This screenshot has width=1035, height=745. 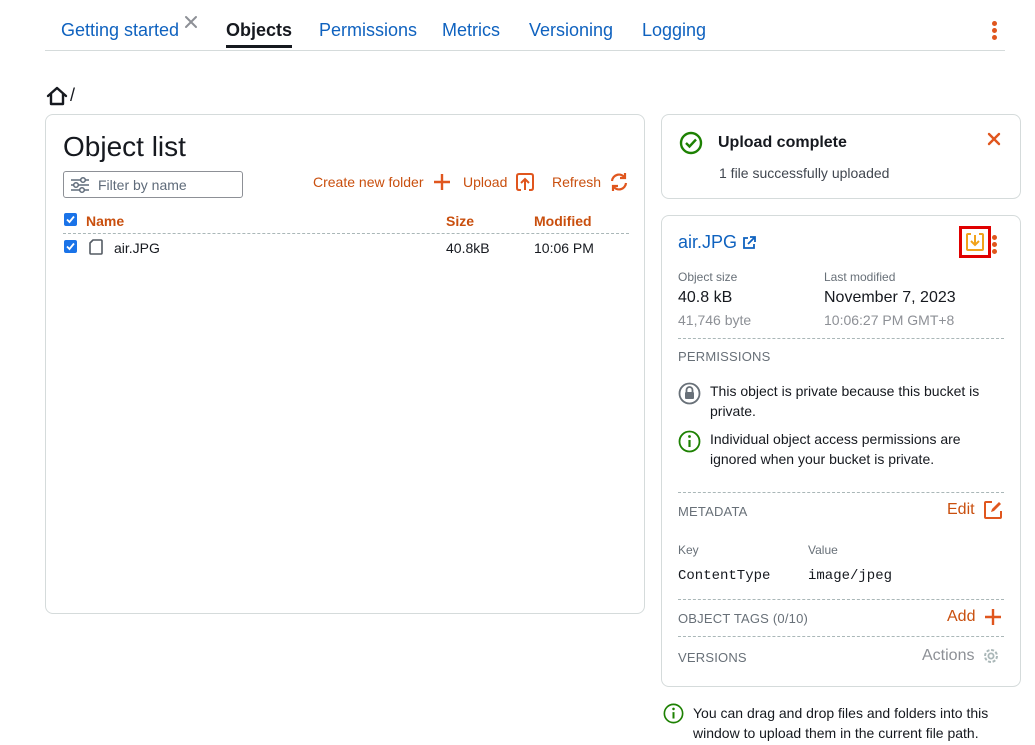 What do you see at coordinates (860, 277) in the screenshot?
I see `last-modified-label: Last modified` at bounding box center [860, 277].